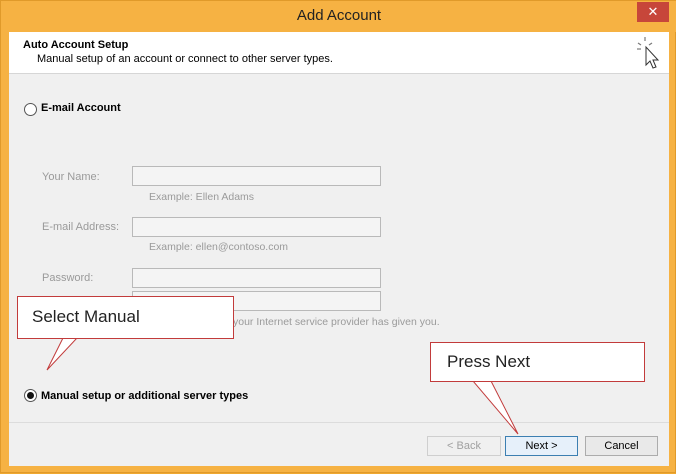 The image size is (676, 474). I want to click on select-manual-text: Select Manual, so click(86, 316).